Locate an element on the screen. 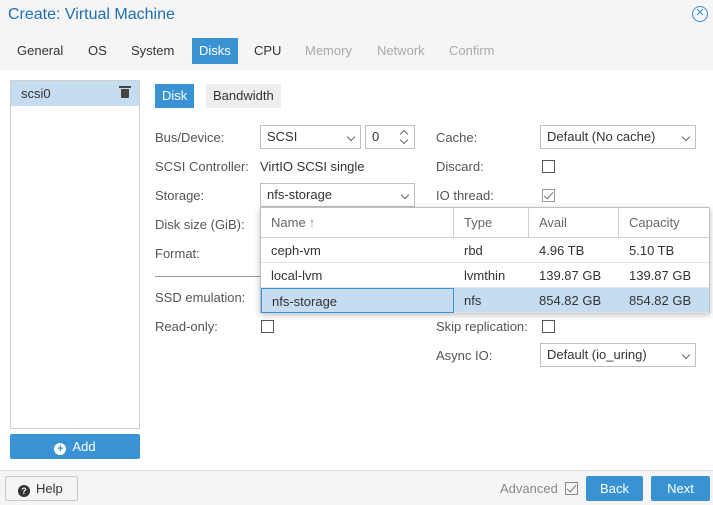 The width and height of the screenshot is (713, 505). iothread-checkbox is located at coordinates (548, 195).